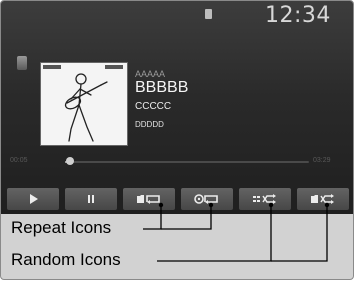  Describe the element at coordinates (22, 63) in the screenshot. I see `source-icon` at that location.